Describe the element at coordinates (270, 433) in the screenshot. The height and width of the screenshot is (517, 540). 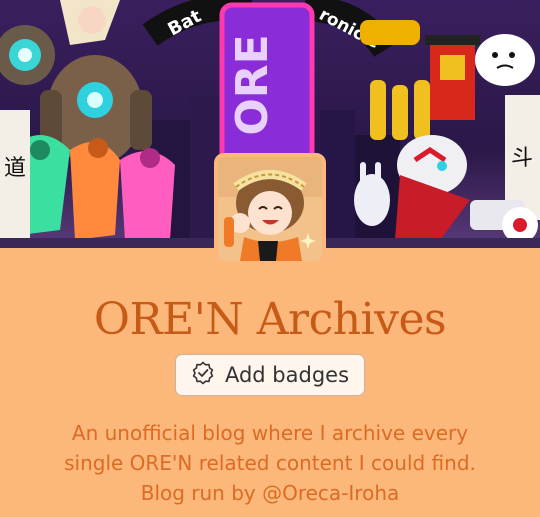
I see `description-line-1: An unofficial blog where I archive every` at that location.